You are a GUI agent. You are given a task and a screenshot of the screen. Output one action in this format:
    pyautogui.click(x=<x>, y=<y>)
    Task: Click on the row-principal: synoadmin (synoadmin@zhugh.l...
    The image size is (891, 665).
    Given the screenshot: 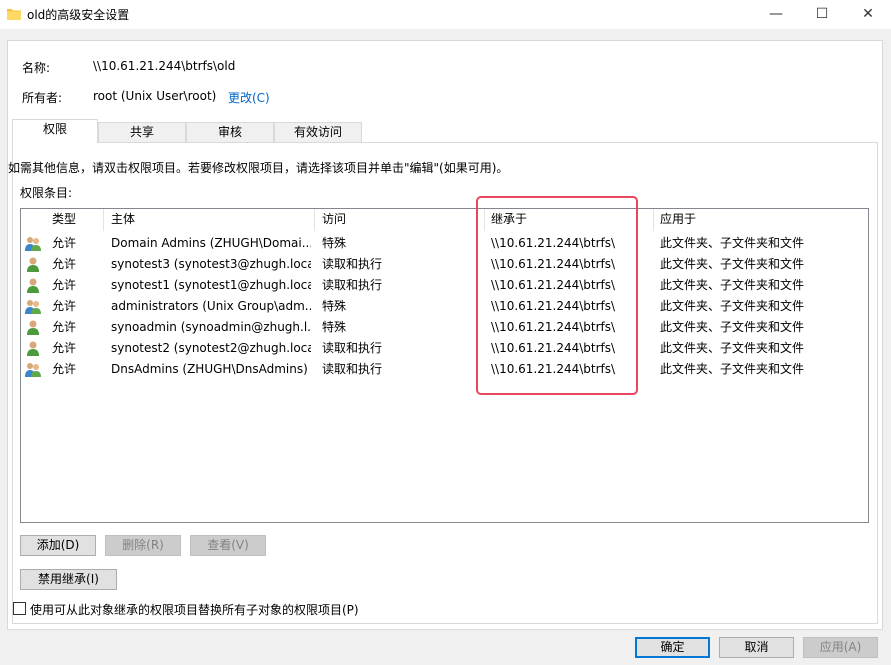 What is the action you would take?
    pyautogui.click(x=211, y=327)
    